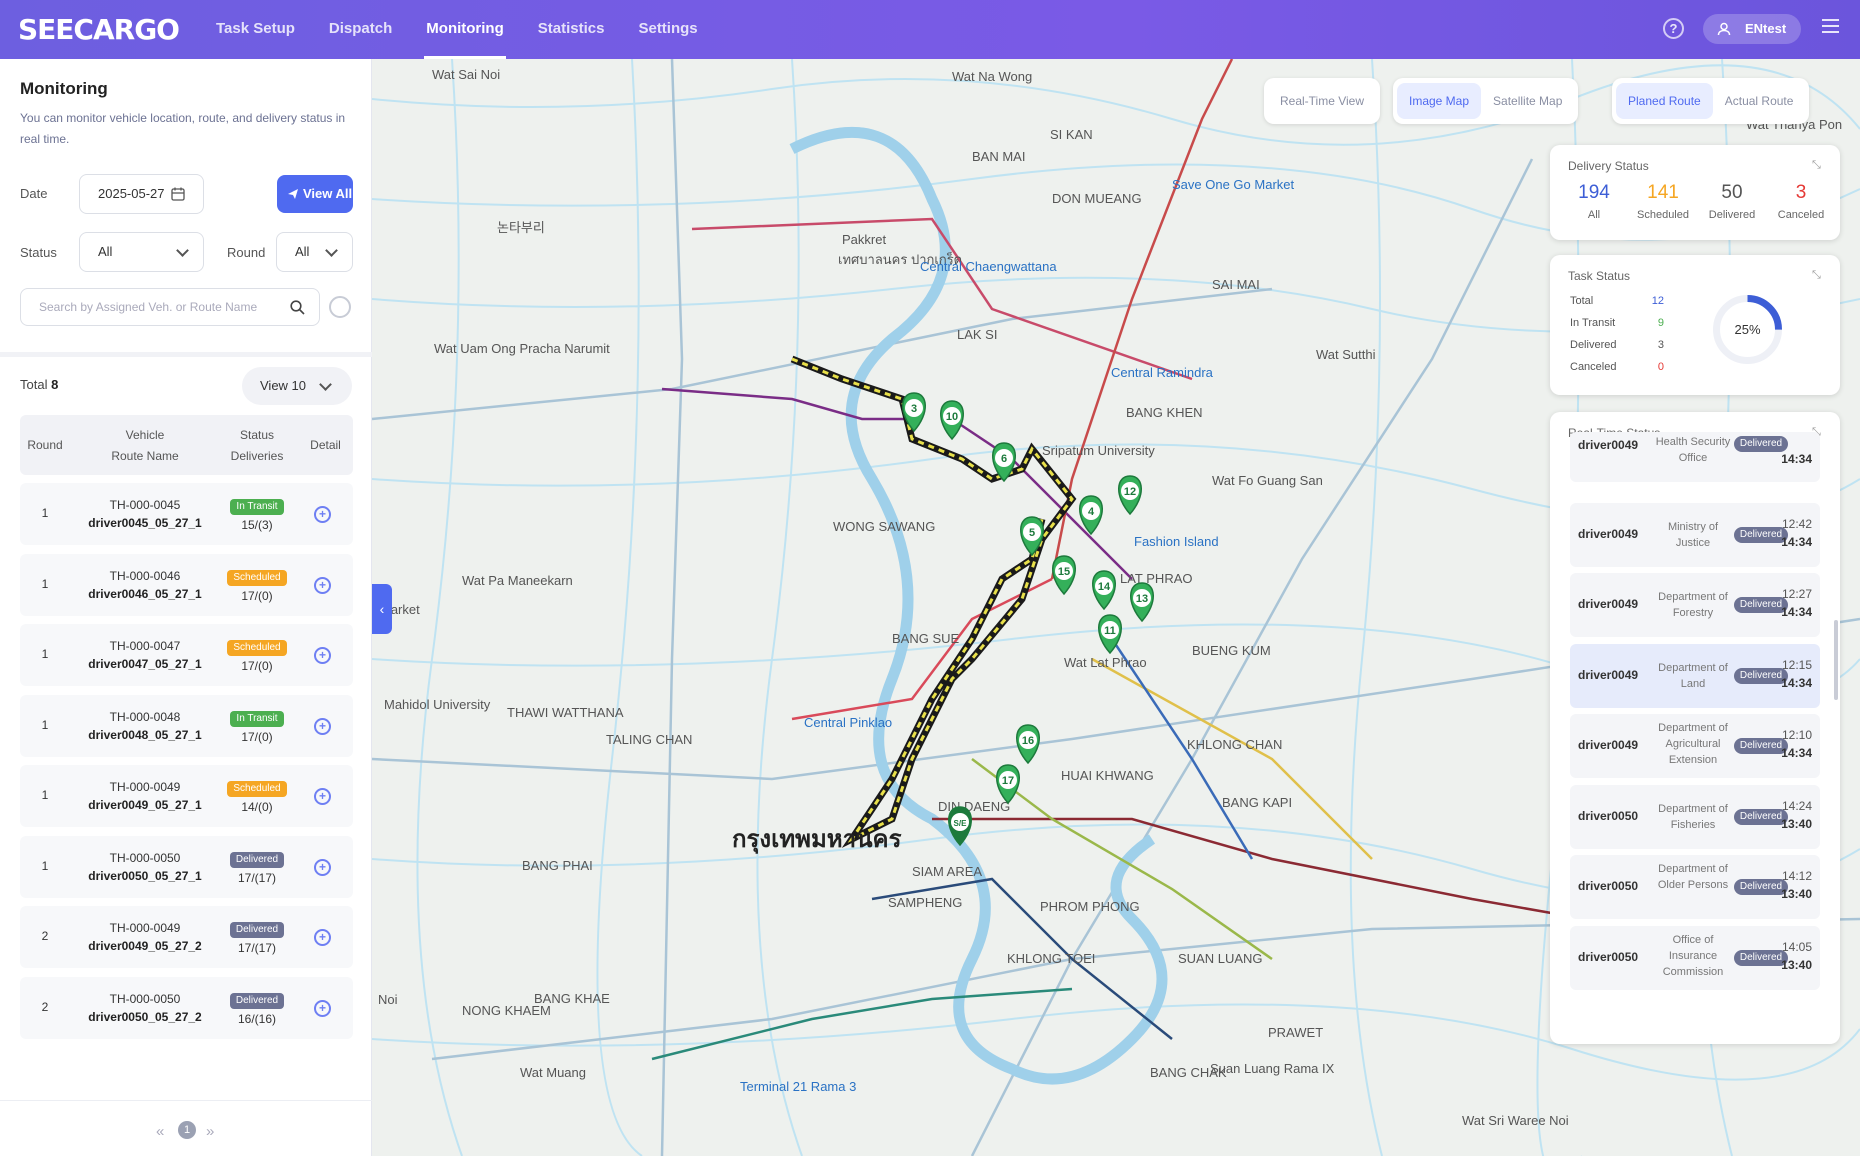 This screenshot has width=1860, height=1156. Describe the element at coordinates (360, 29) in the screenshot. I see `nav-dispatch: Dispatch` at that location.